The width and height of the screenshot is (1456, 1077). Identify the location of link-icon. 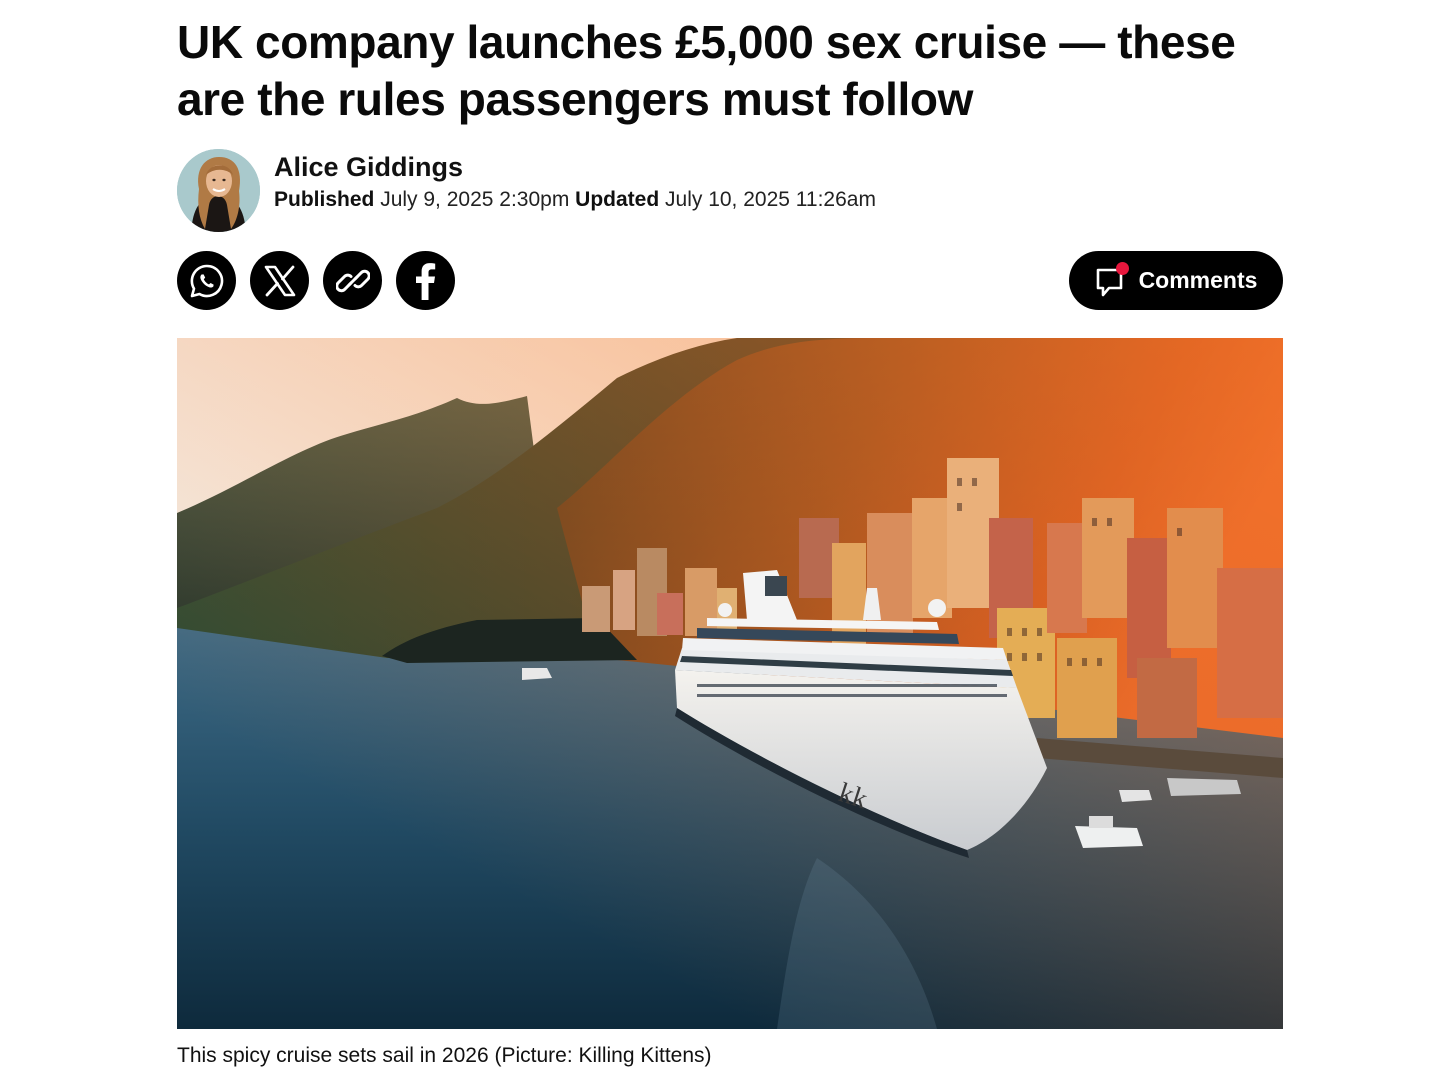
(352, 280).